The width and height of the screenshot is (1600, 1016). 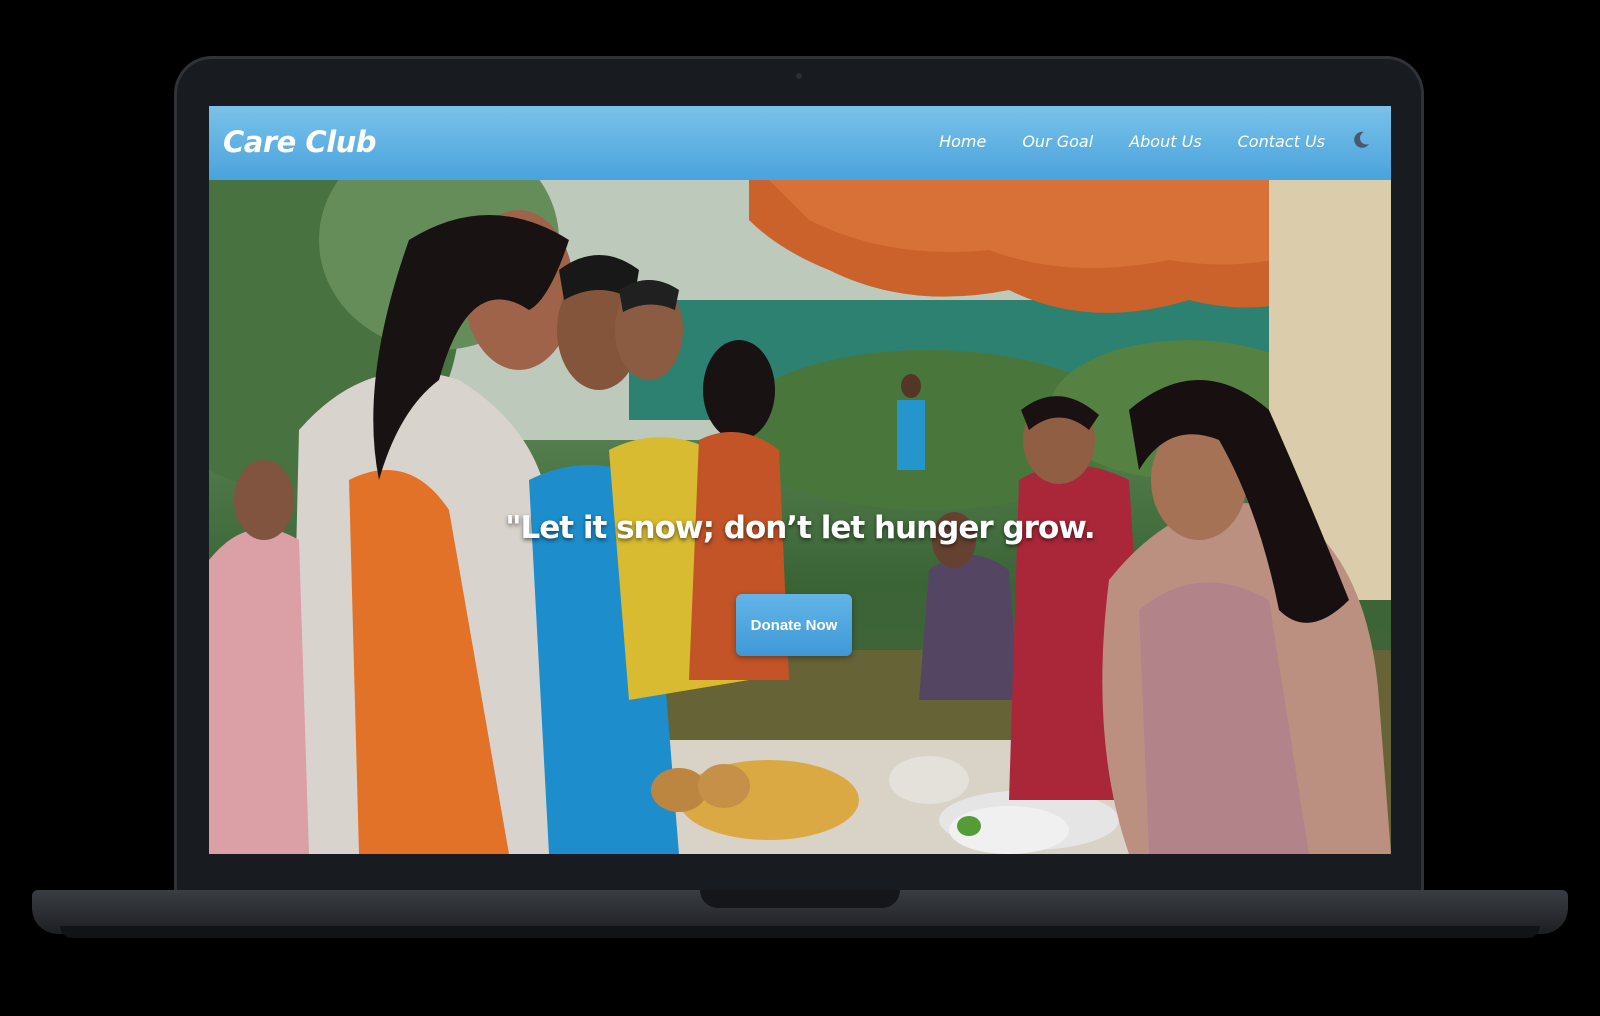 What do you see at coordinates (799, 76) in the screenshot?
I see `camera-icon` at bounding box center [799, 76].